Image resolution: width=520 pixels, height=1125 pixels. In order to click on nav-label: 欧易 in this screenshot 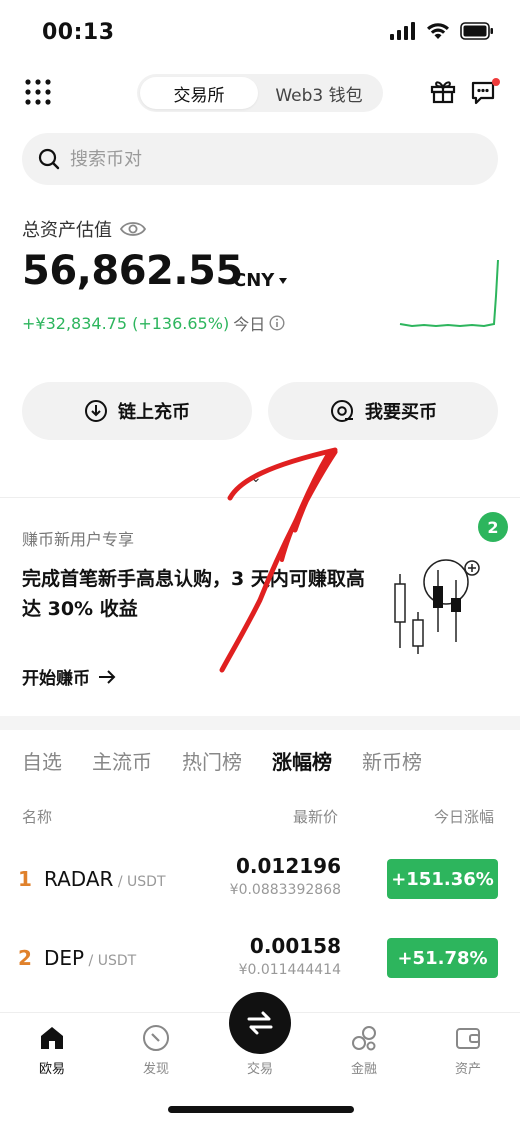, I will do `click(51, 1069)`.